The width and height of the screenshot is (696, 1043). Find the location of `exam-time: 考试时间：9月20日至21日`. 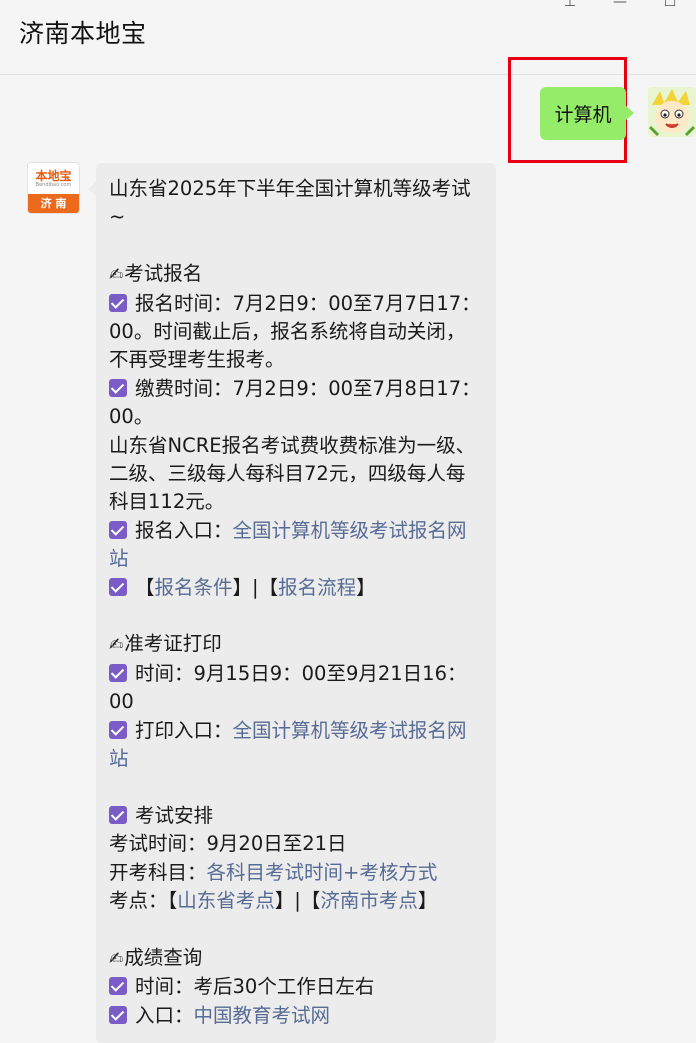

exam-time: 考试时间：9月20日至21日 is located at coordinates (228, 844).